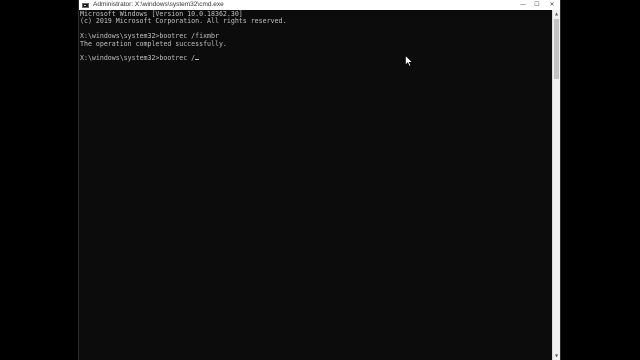 The height and width of the screenshot is (360, 640). I want to click on text-cursor, so click(197, 60).